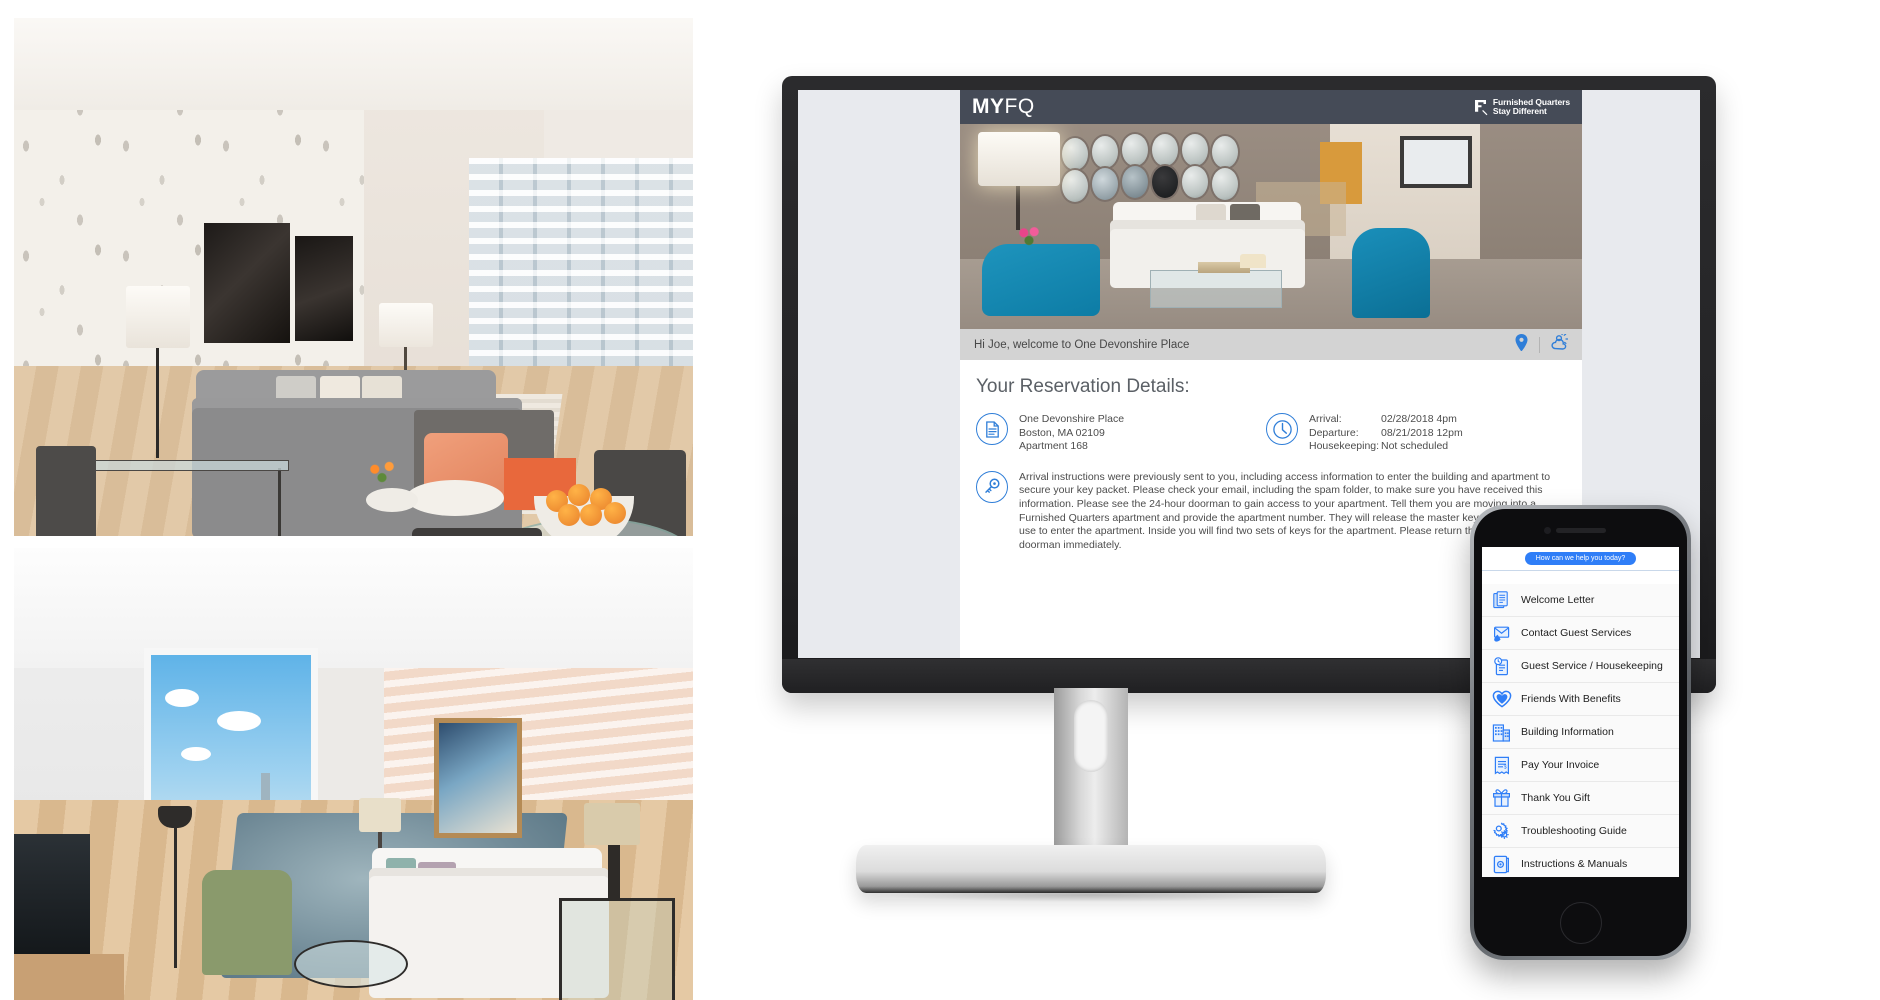 The height and width of the screenshot is (1000, 1880). I want to click on gift-icon, so click(1501, 798).